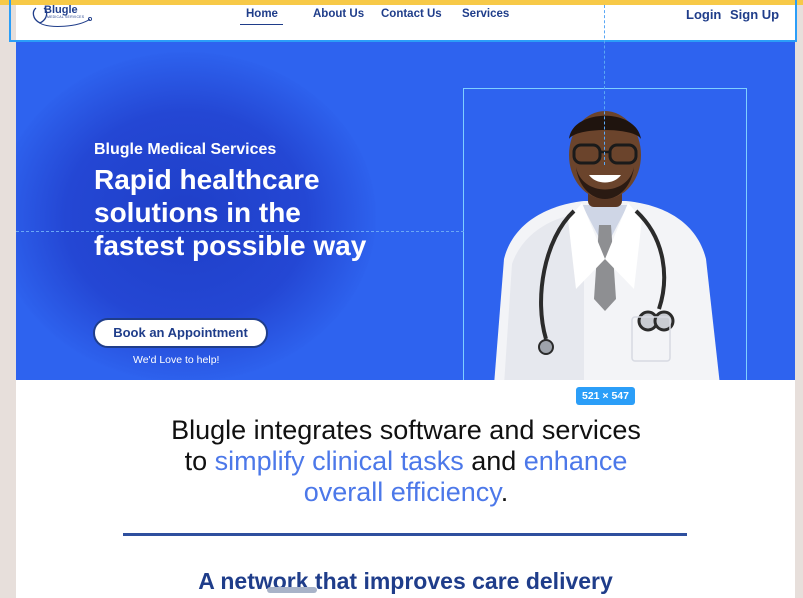 The height and width of the screenshot is (598, 803). I want to click on statement-part-3: ., so click(504, 492).